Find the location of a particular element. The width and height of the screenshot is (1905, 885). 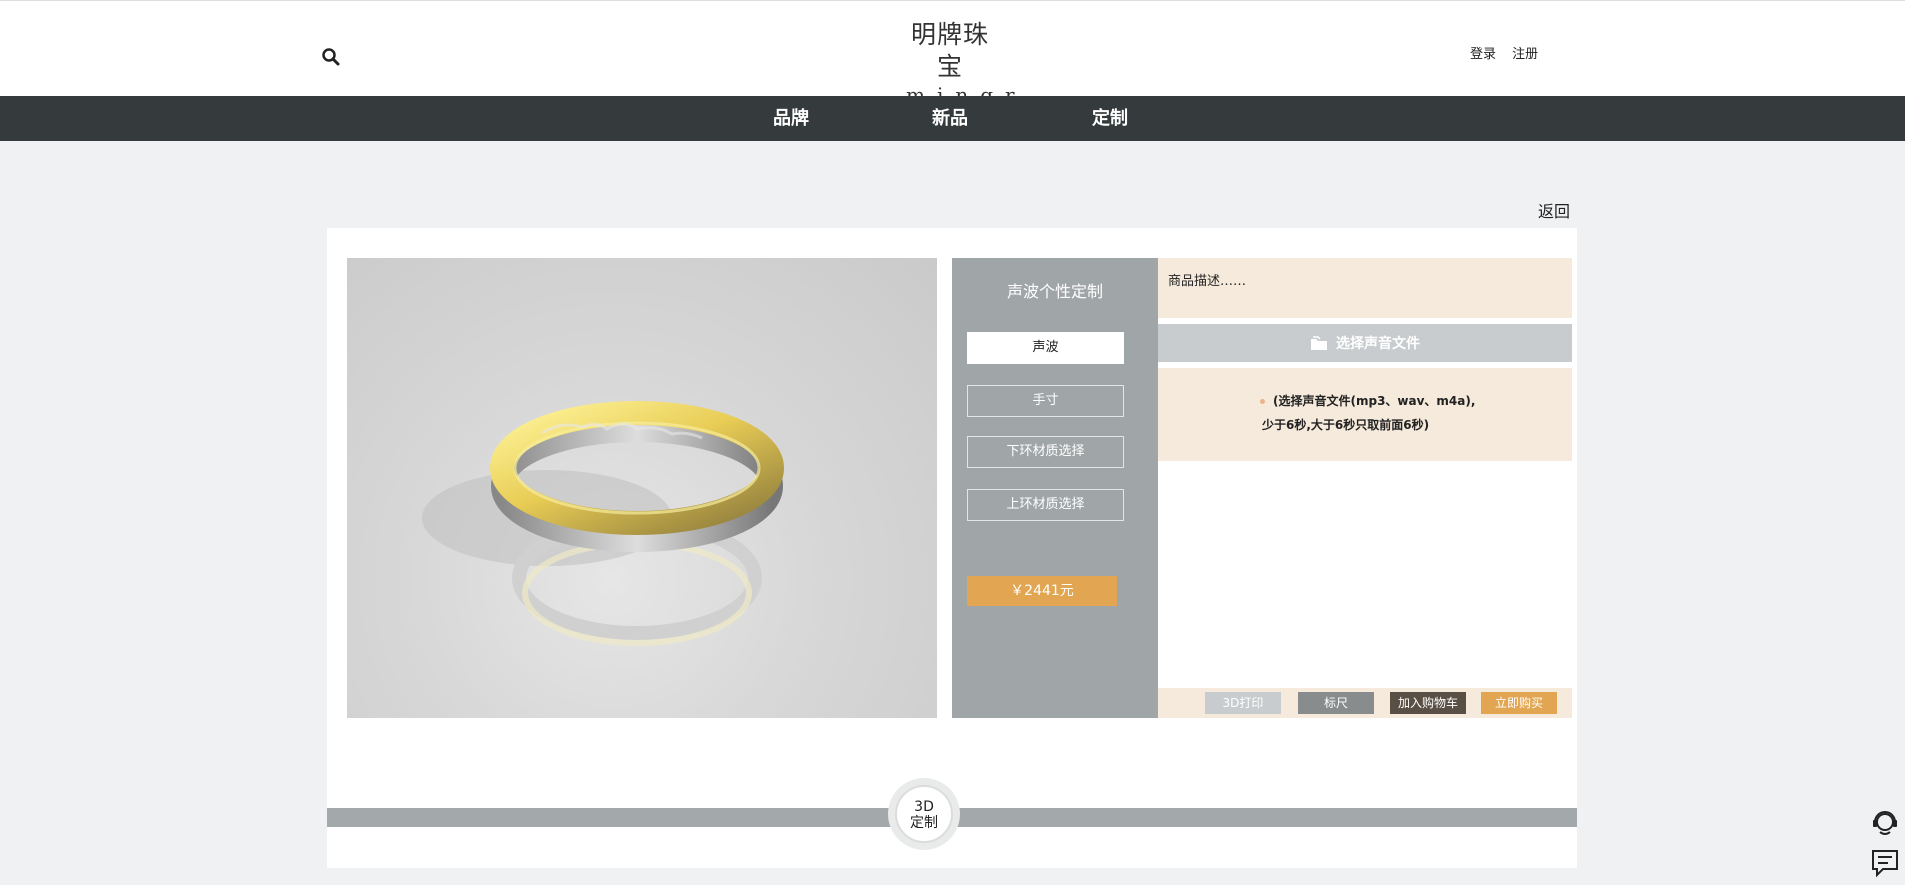

ring-image is located at coordinates (603, 523).